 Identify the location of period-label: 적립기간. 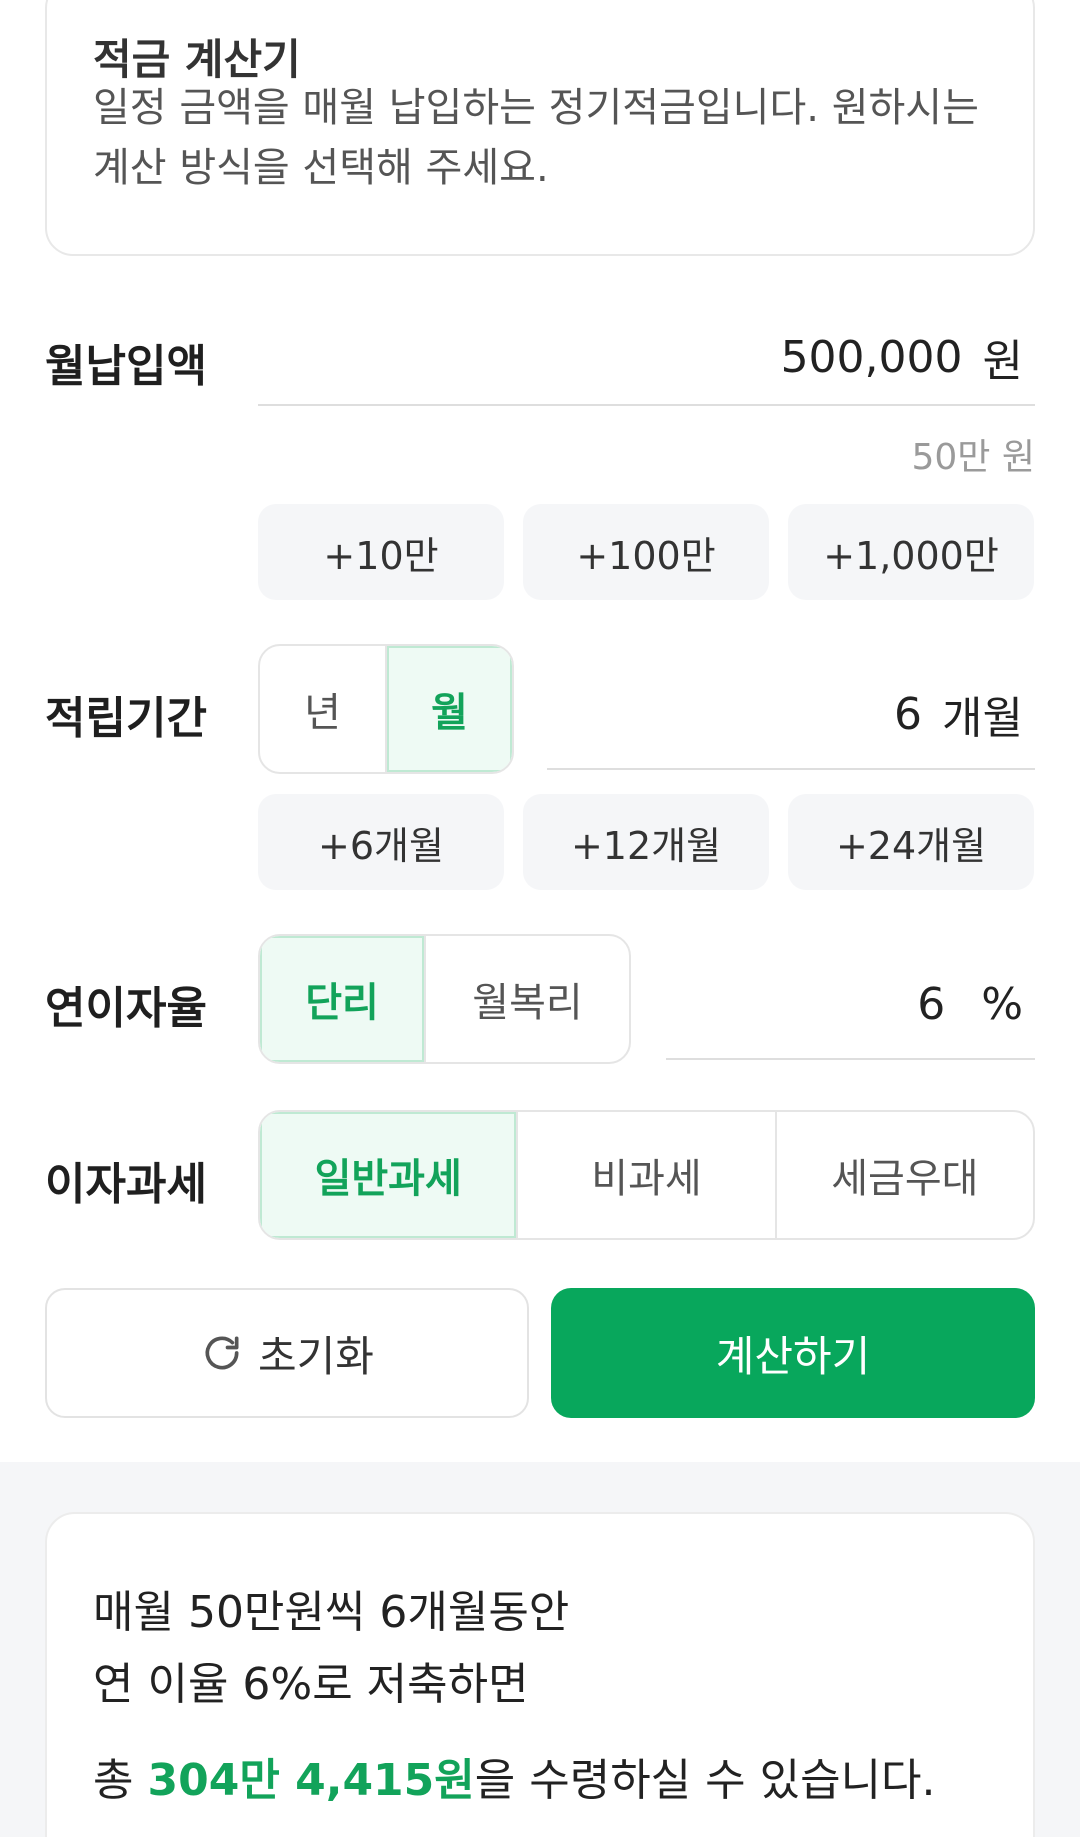
(126, 718).